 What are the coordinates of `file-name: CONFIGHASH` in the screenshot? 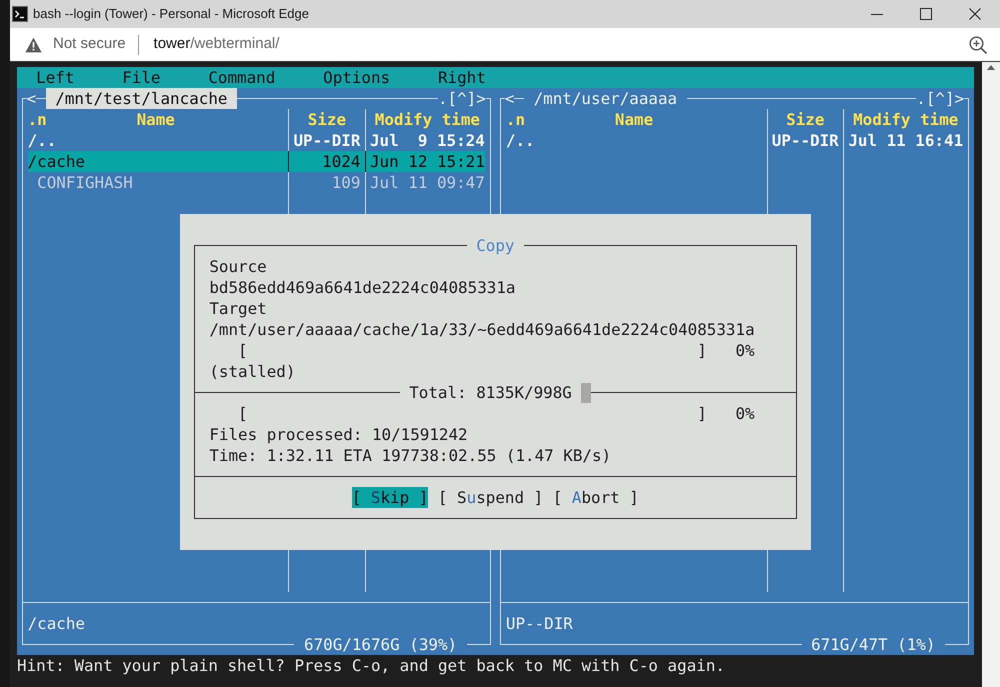 It's located at (85, 182).